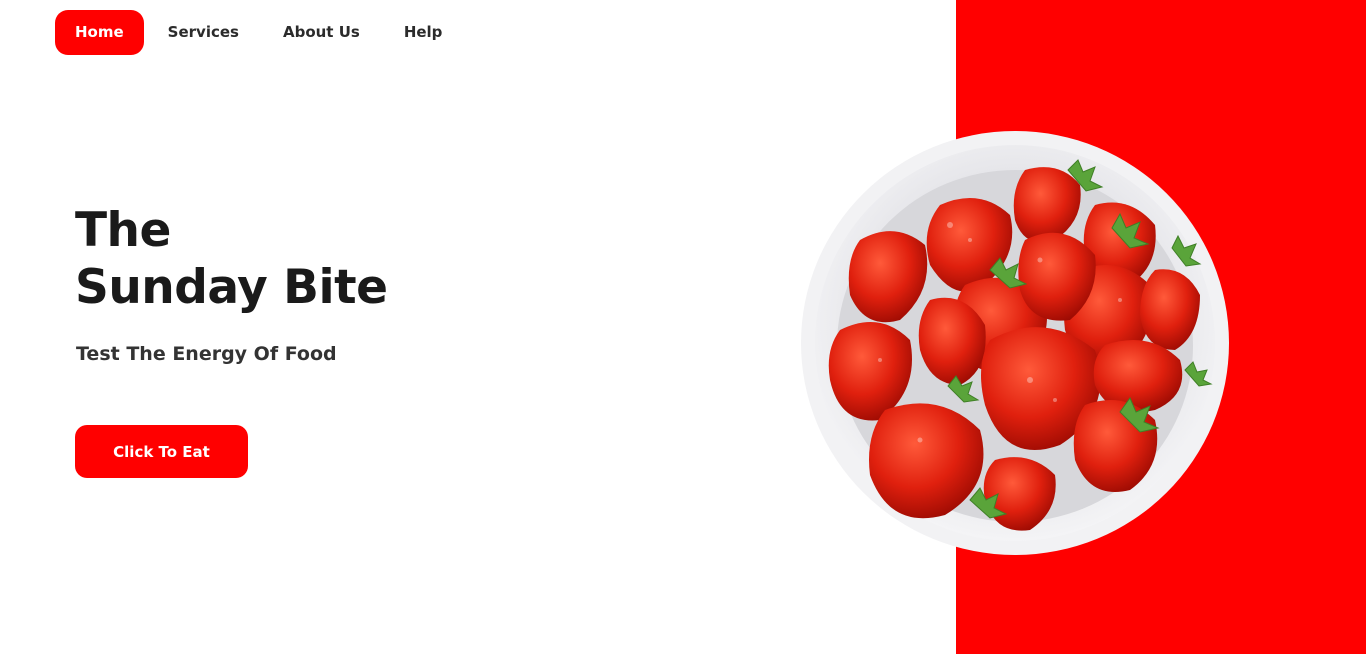  What do you see at coordinates (321, 32) in the screenshot?
I see `nav-about-us-link: About Us` at bounding box center [321, 32].